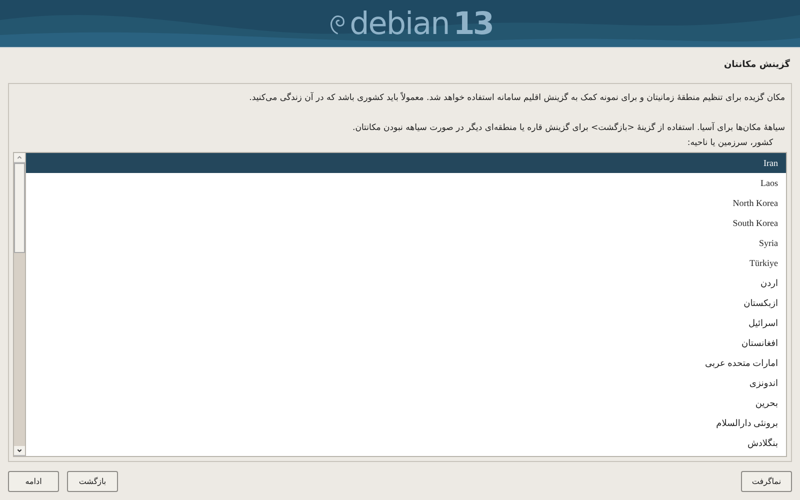 The image size is (800, 500). I want to click on country-item: اسرائیل, so click(406, 323).